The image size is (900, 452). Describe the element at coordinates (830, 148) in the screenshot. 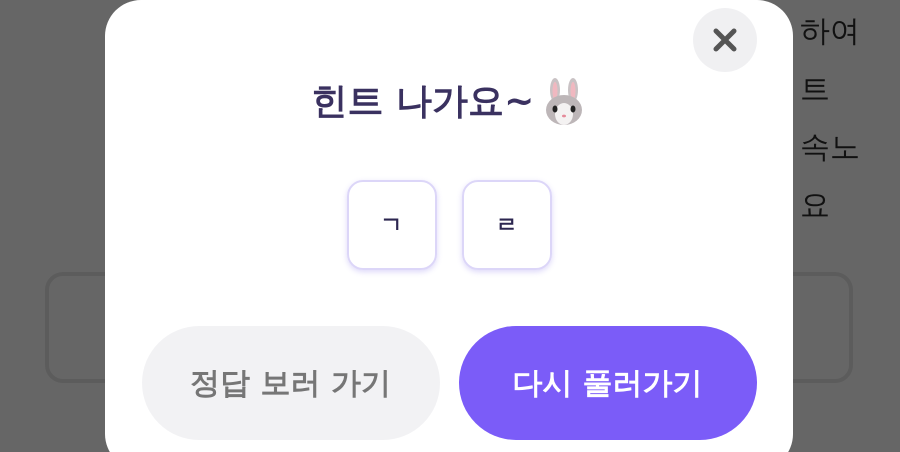

I see `background-text: 속노` at that location.